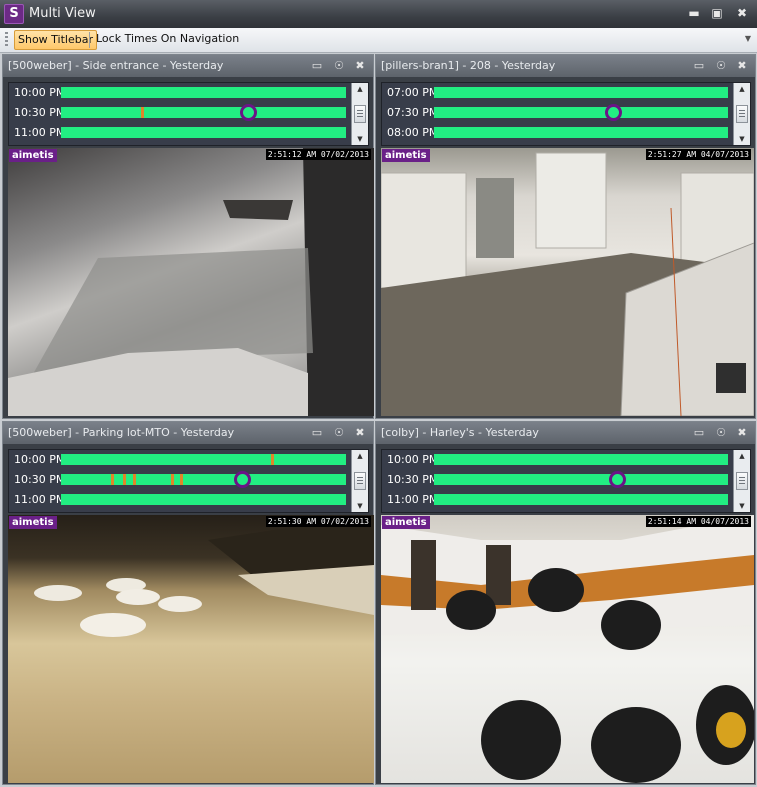 The height and width of the screenshot is (787, 757). I want to click on close-icon: ✖, so click(742, 13).